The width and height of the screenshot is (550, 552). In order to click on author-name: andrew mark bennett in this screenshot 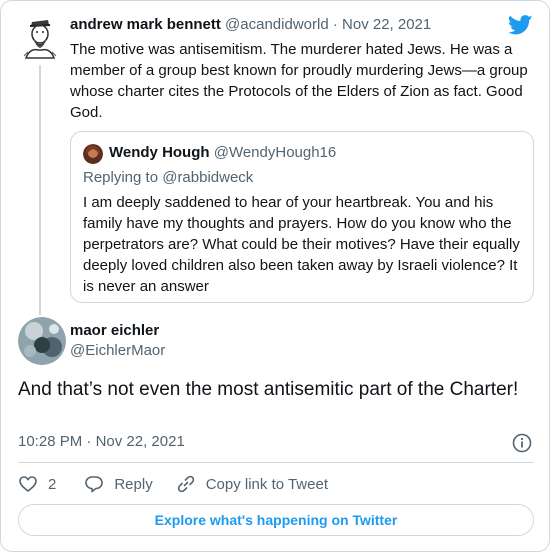, I will do `click(145, 24)`.